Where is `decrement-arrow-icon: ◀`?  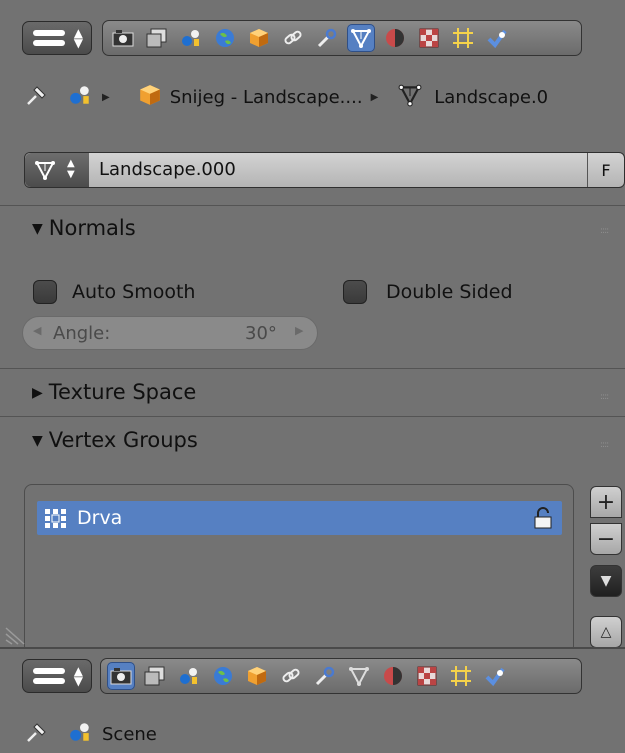
decrement-arrow-icon: ◀ is located at coordinates (37, 330).